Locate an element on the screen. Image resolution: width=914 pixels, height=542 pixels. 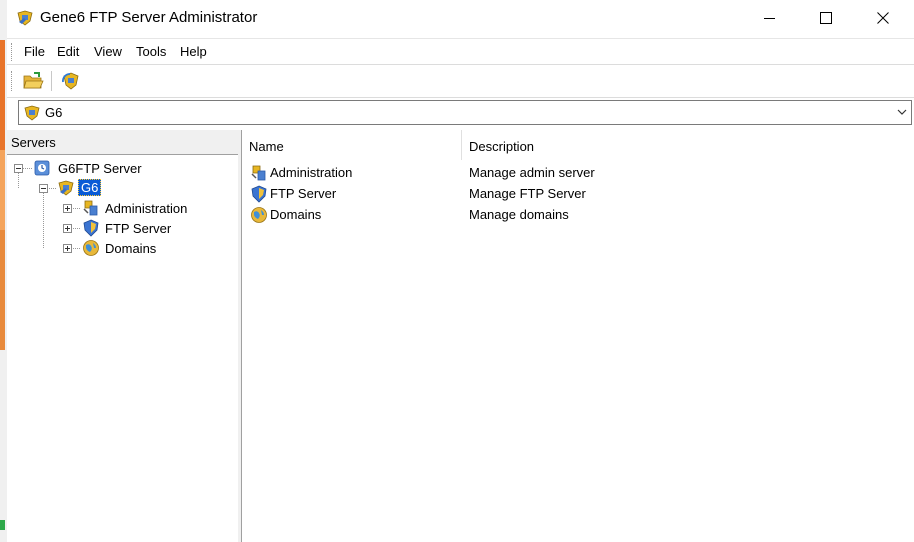
menu-file: File is located at coordinates (34, 51).